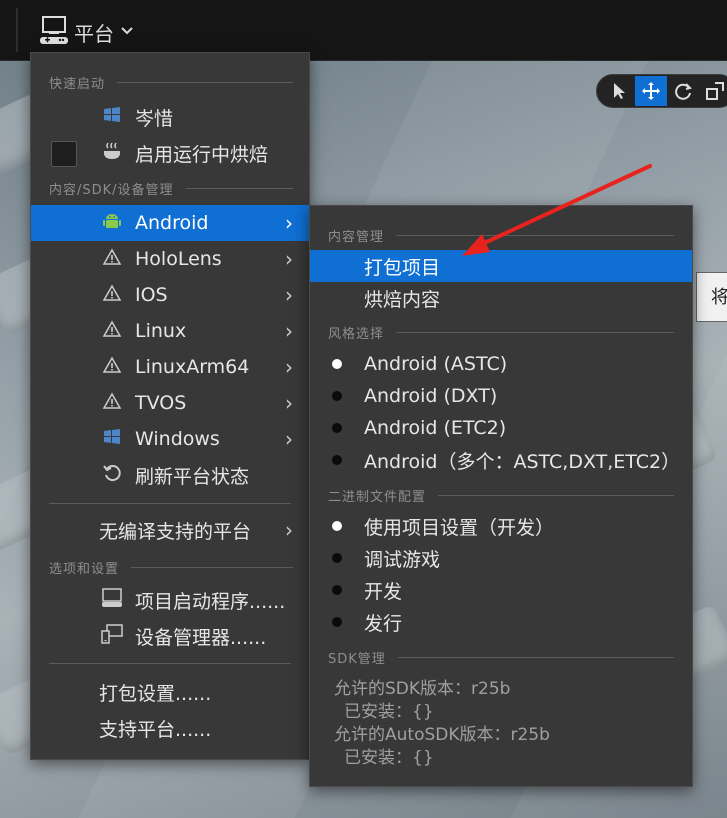  What do you see at coordinates (171, 567) in the screenshot?
I see `section-options: 选项和设置` at bounding box center [171, 567].